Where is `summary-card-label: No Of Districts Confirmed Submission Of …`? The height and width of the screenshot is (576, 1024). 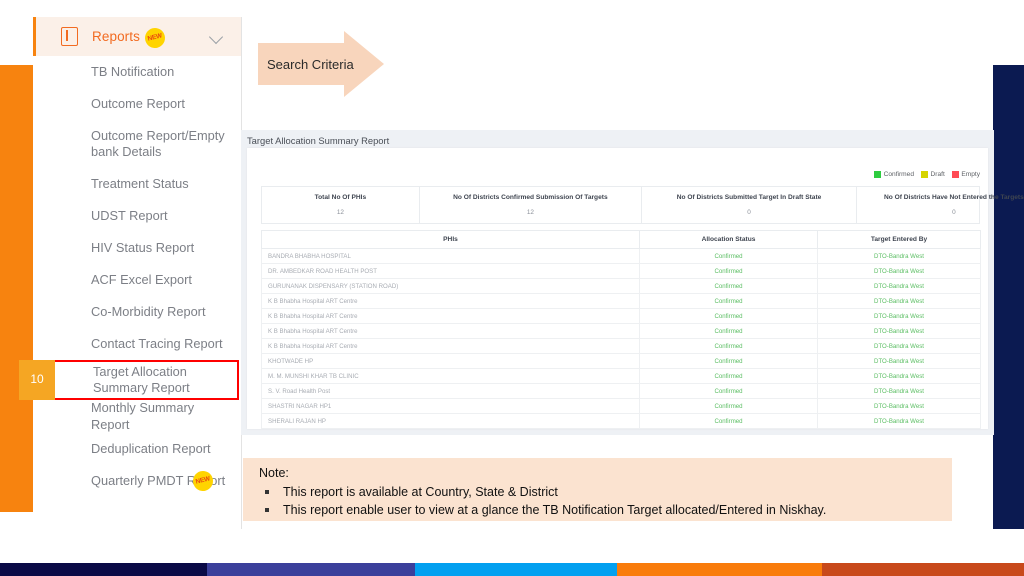
summary-card-label: No Of Districts Confirmed Submission Of … is located at coordinates (530, 197).